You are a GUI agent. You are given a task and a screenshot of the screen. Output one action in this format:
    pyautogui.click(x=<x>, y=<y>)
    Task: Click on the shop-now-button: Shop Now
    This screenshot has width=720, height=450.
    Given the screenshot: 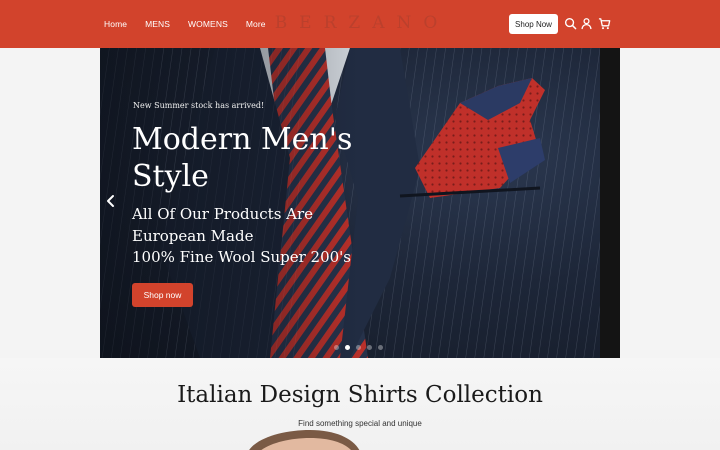 What is the action you would take?
    pyautogui.click(x=533, y=24)
    